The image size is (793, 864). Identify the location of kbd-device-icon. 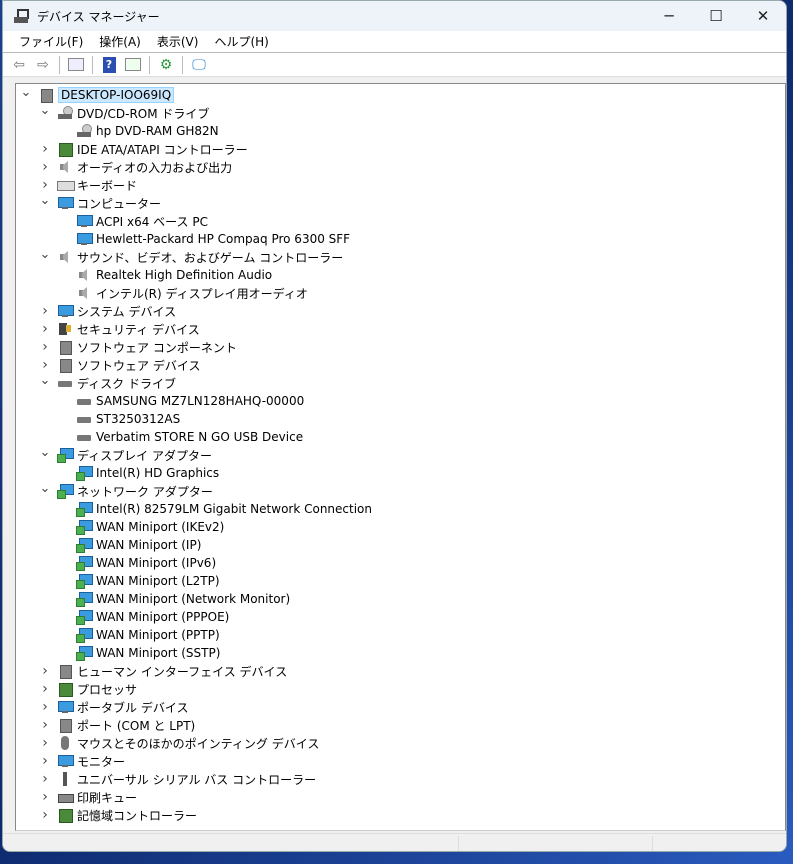
(66, 185).